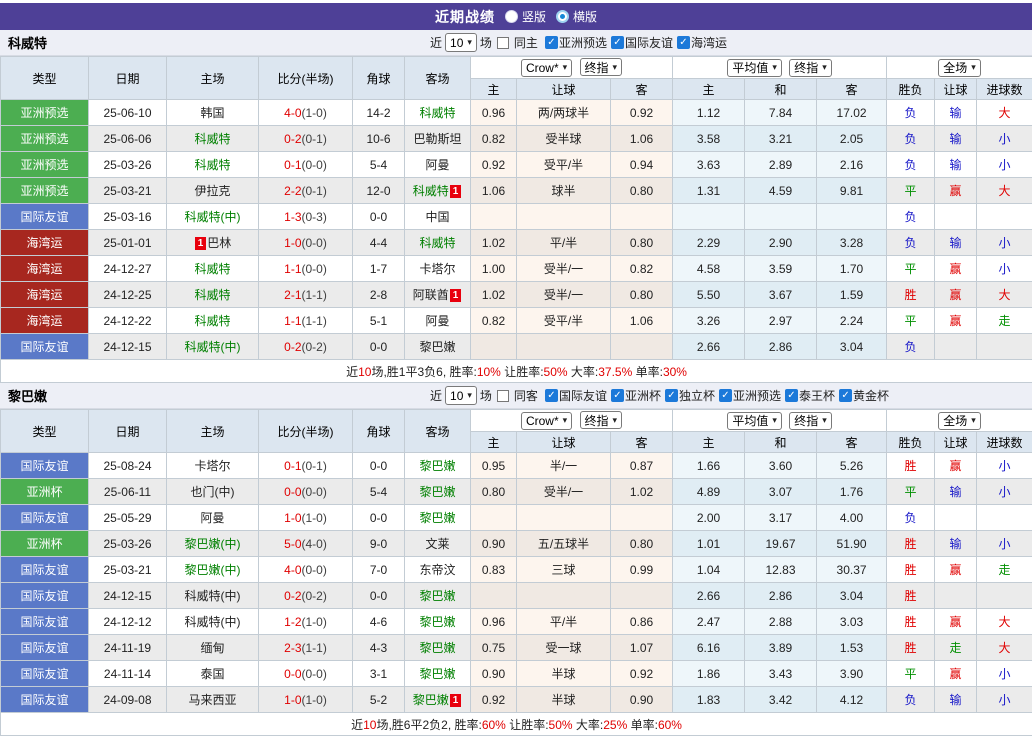 The width and height of the screenshot is (1032, 736). I want to click on fulltime-score: 0-0, so click(292, 492).